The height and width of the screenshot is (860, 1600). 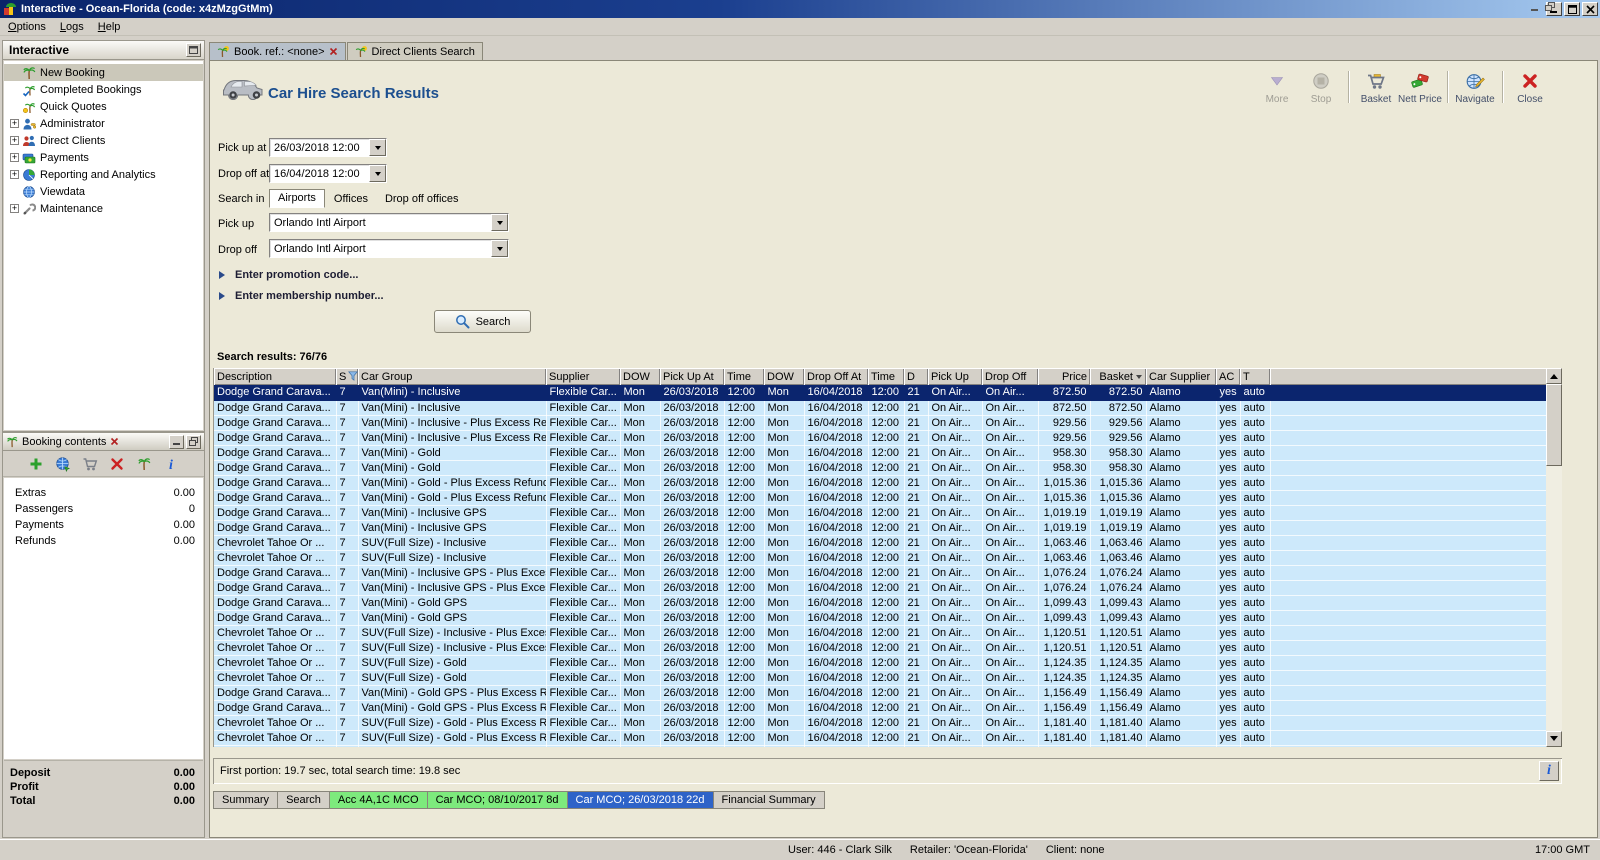 I want to click on column-header-drop-off-at: Drop Off At, so click(x=836, y=376).